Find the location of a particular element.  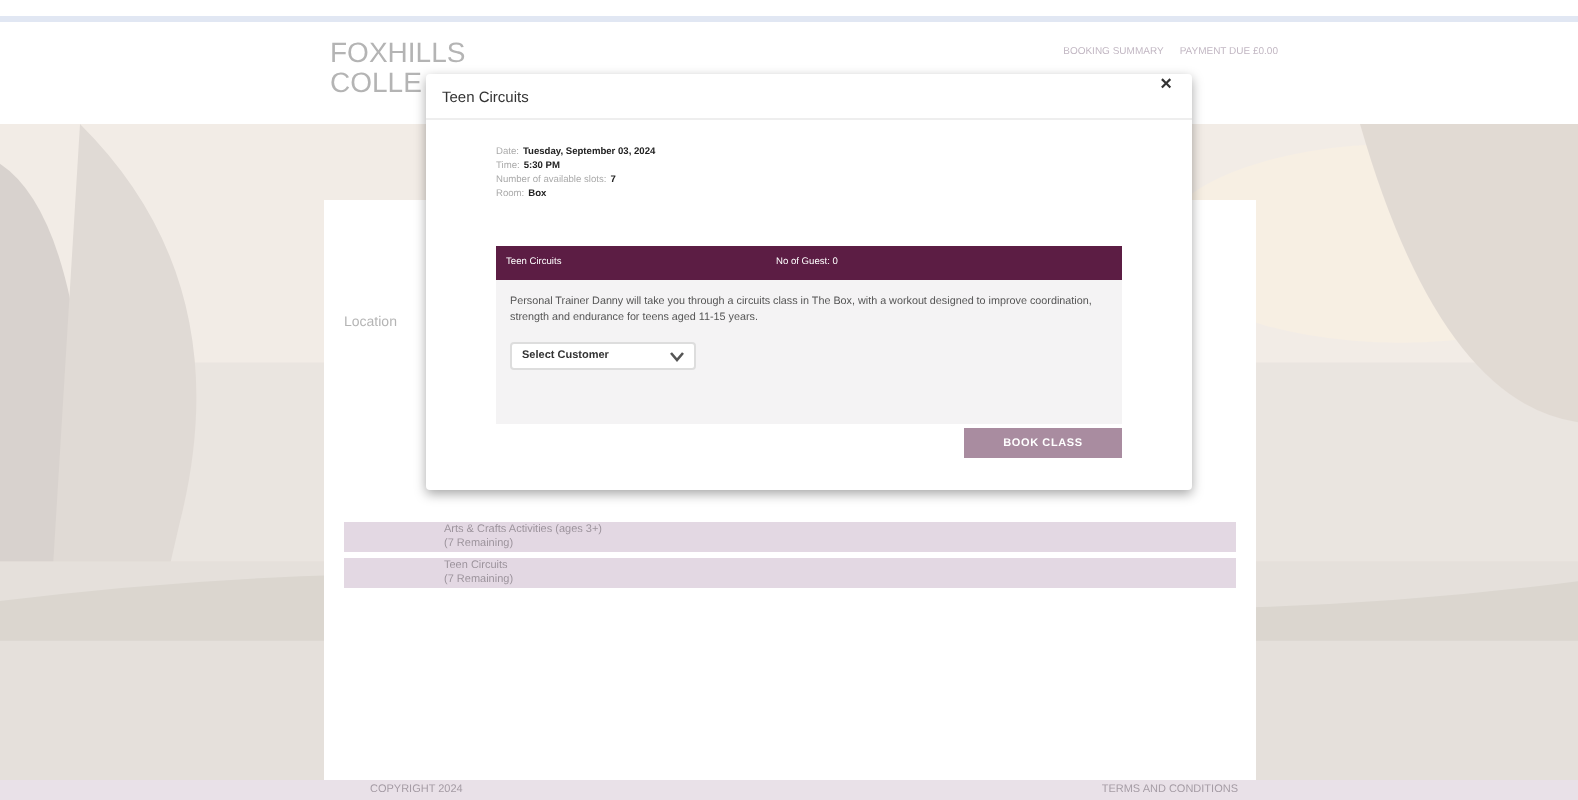

close-button: × is located at coordinates (1166, 86).